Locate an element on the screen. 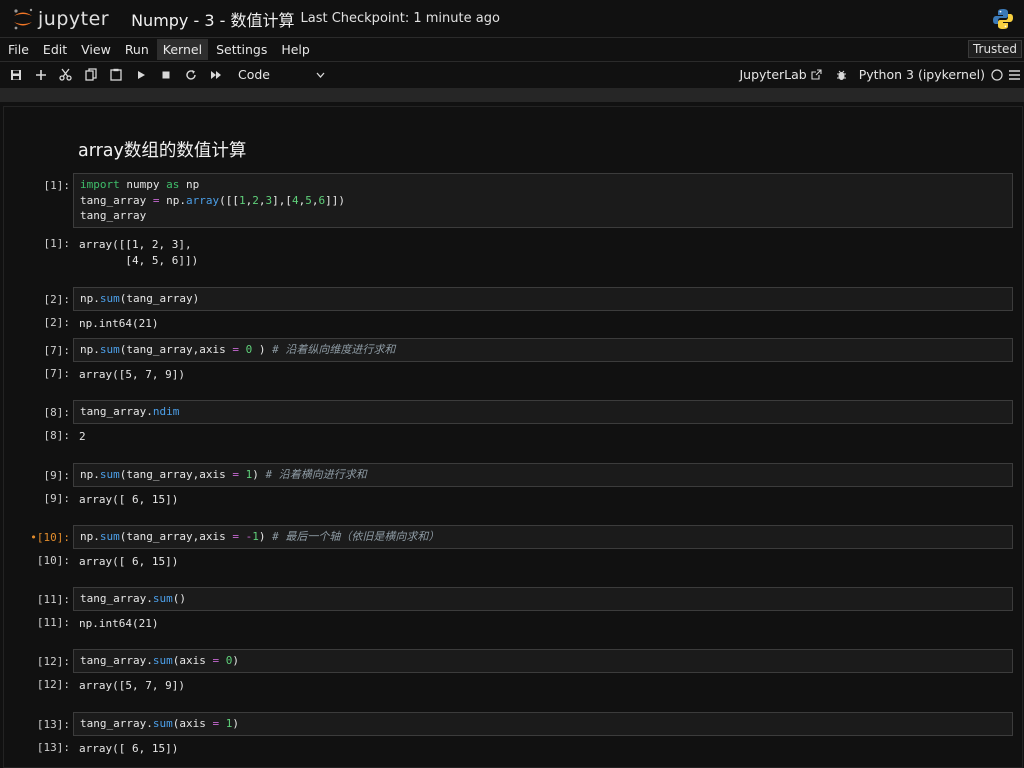 This screenshot has width=1024, height=768. code-token: ndim is located at coordinates (166, 411).